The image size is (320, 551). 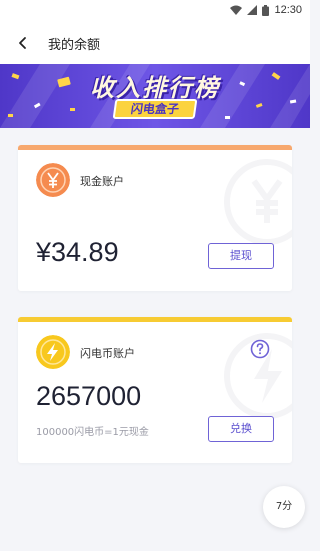 I want to click on exchange-rate-note: 100000闪电币=1元现金, so click(x=92, y=432).